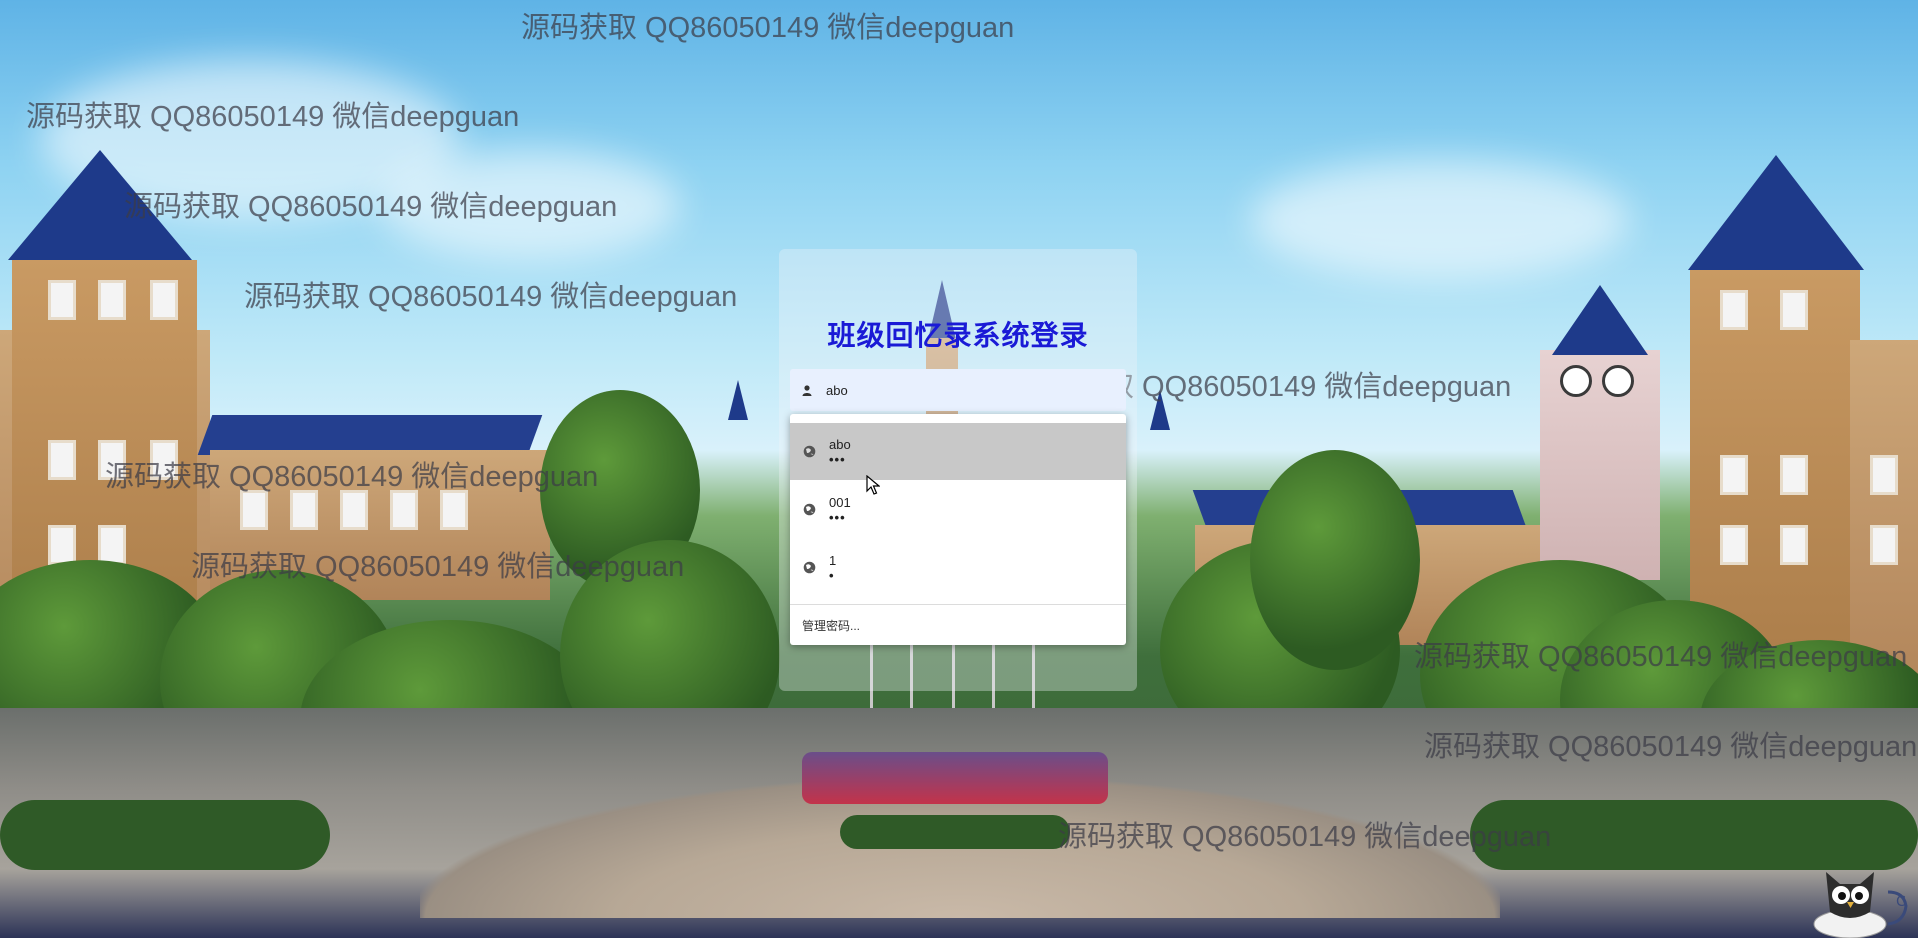 The image size is (1918, 943). Describe the element at coordinates (958, 335) in the screenshot. I see `page-title: 班级回忆录系统登录` at that location.